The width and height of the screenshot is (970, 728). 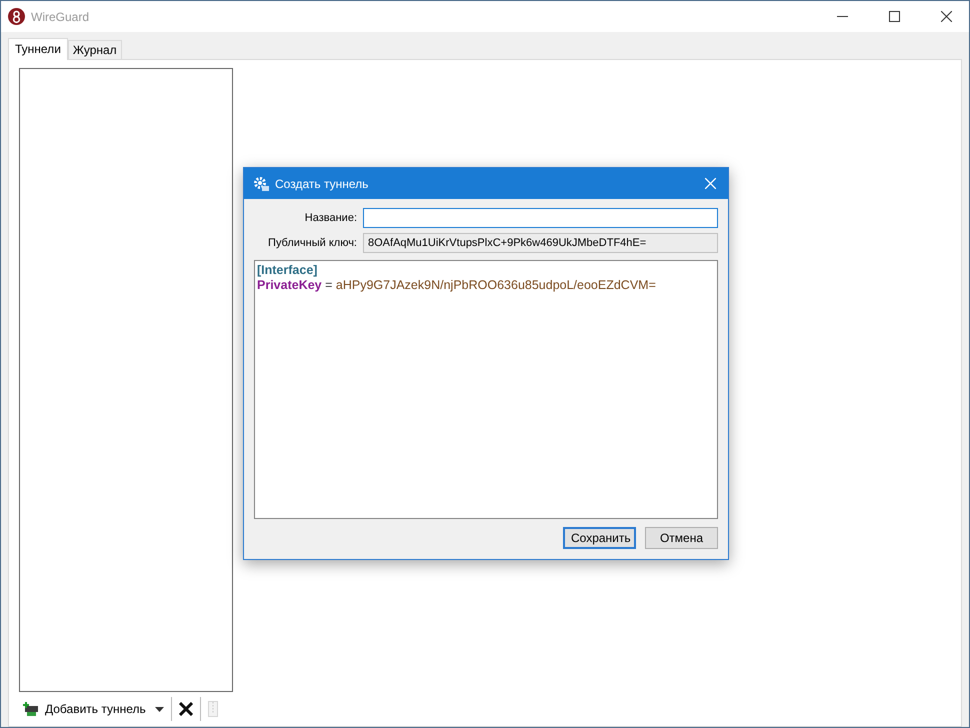 I want to click on dialog-button: Сохранить, so click(x=599, y=538).